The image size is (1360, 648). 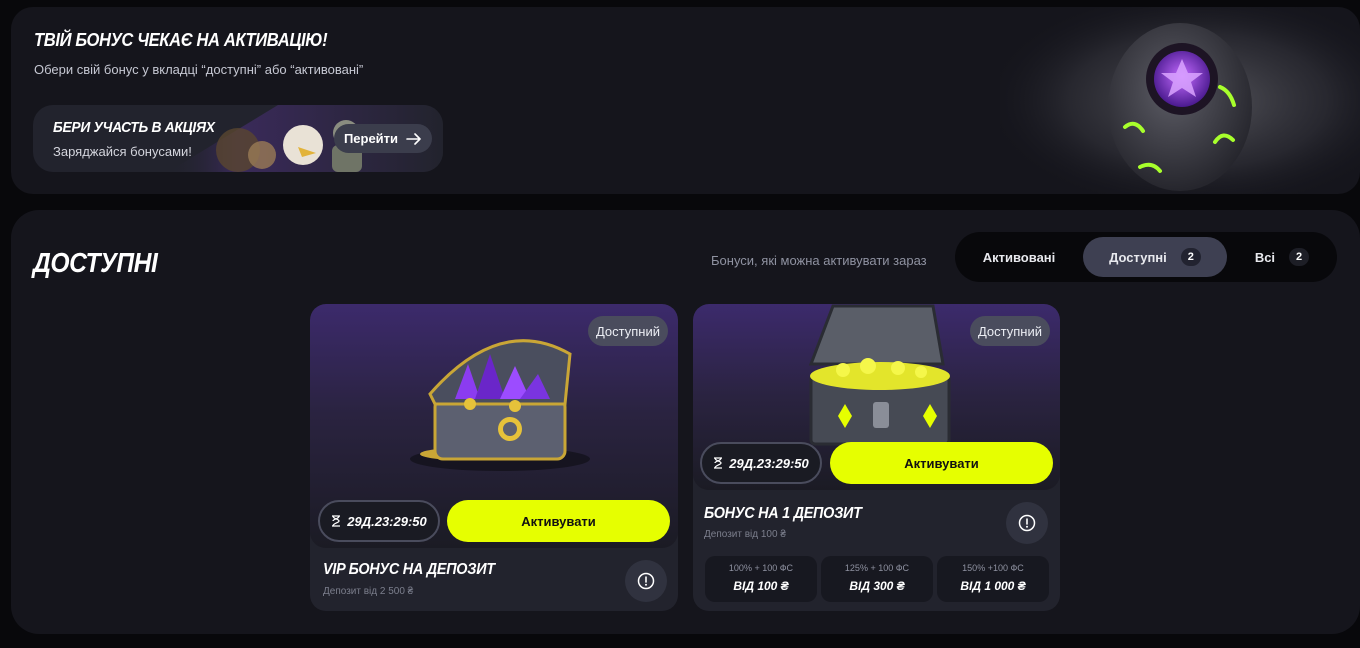 What do you see at coordinates (877, 568) in the screenshot?
I see `tier-offer: 125% + 100 ФС` at bounding box center [877, 568].